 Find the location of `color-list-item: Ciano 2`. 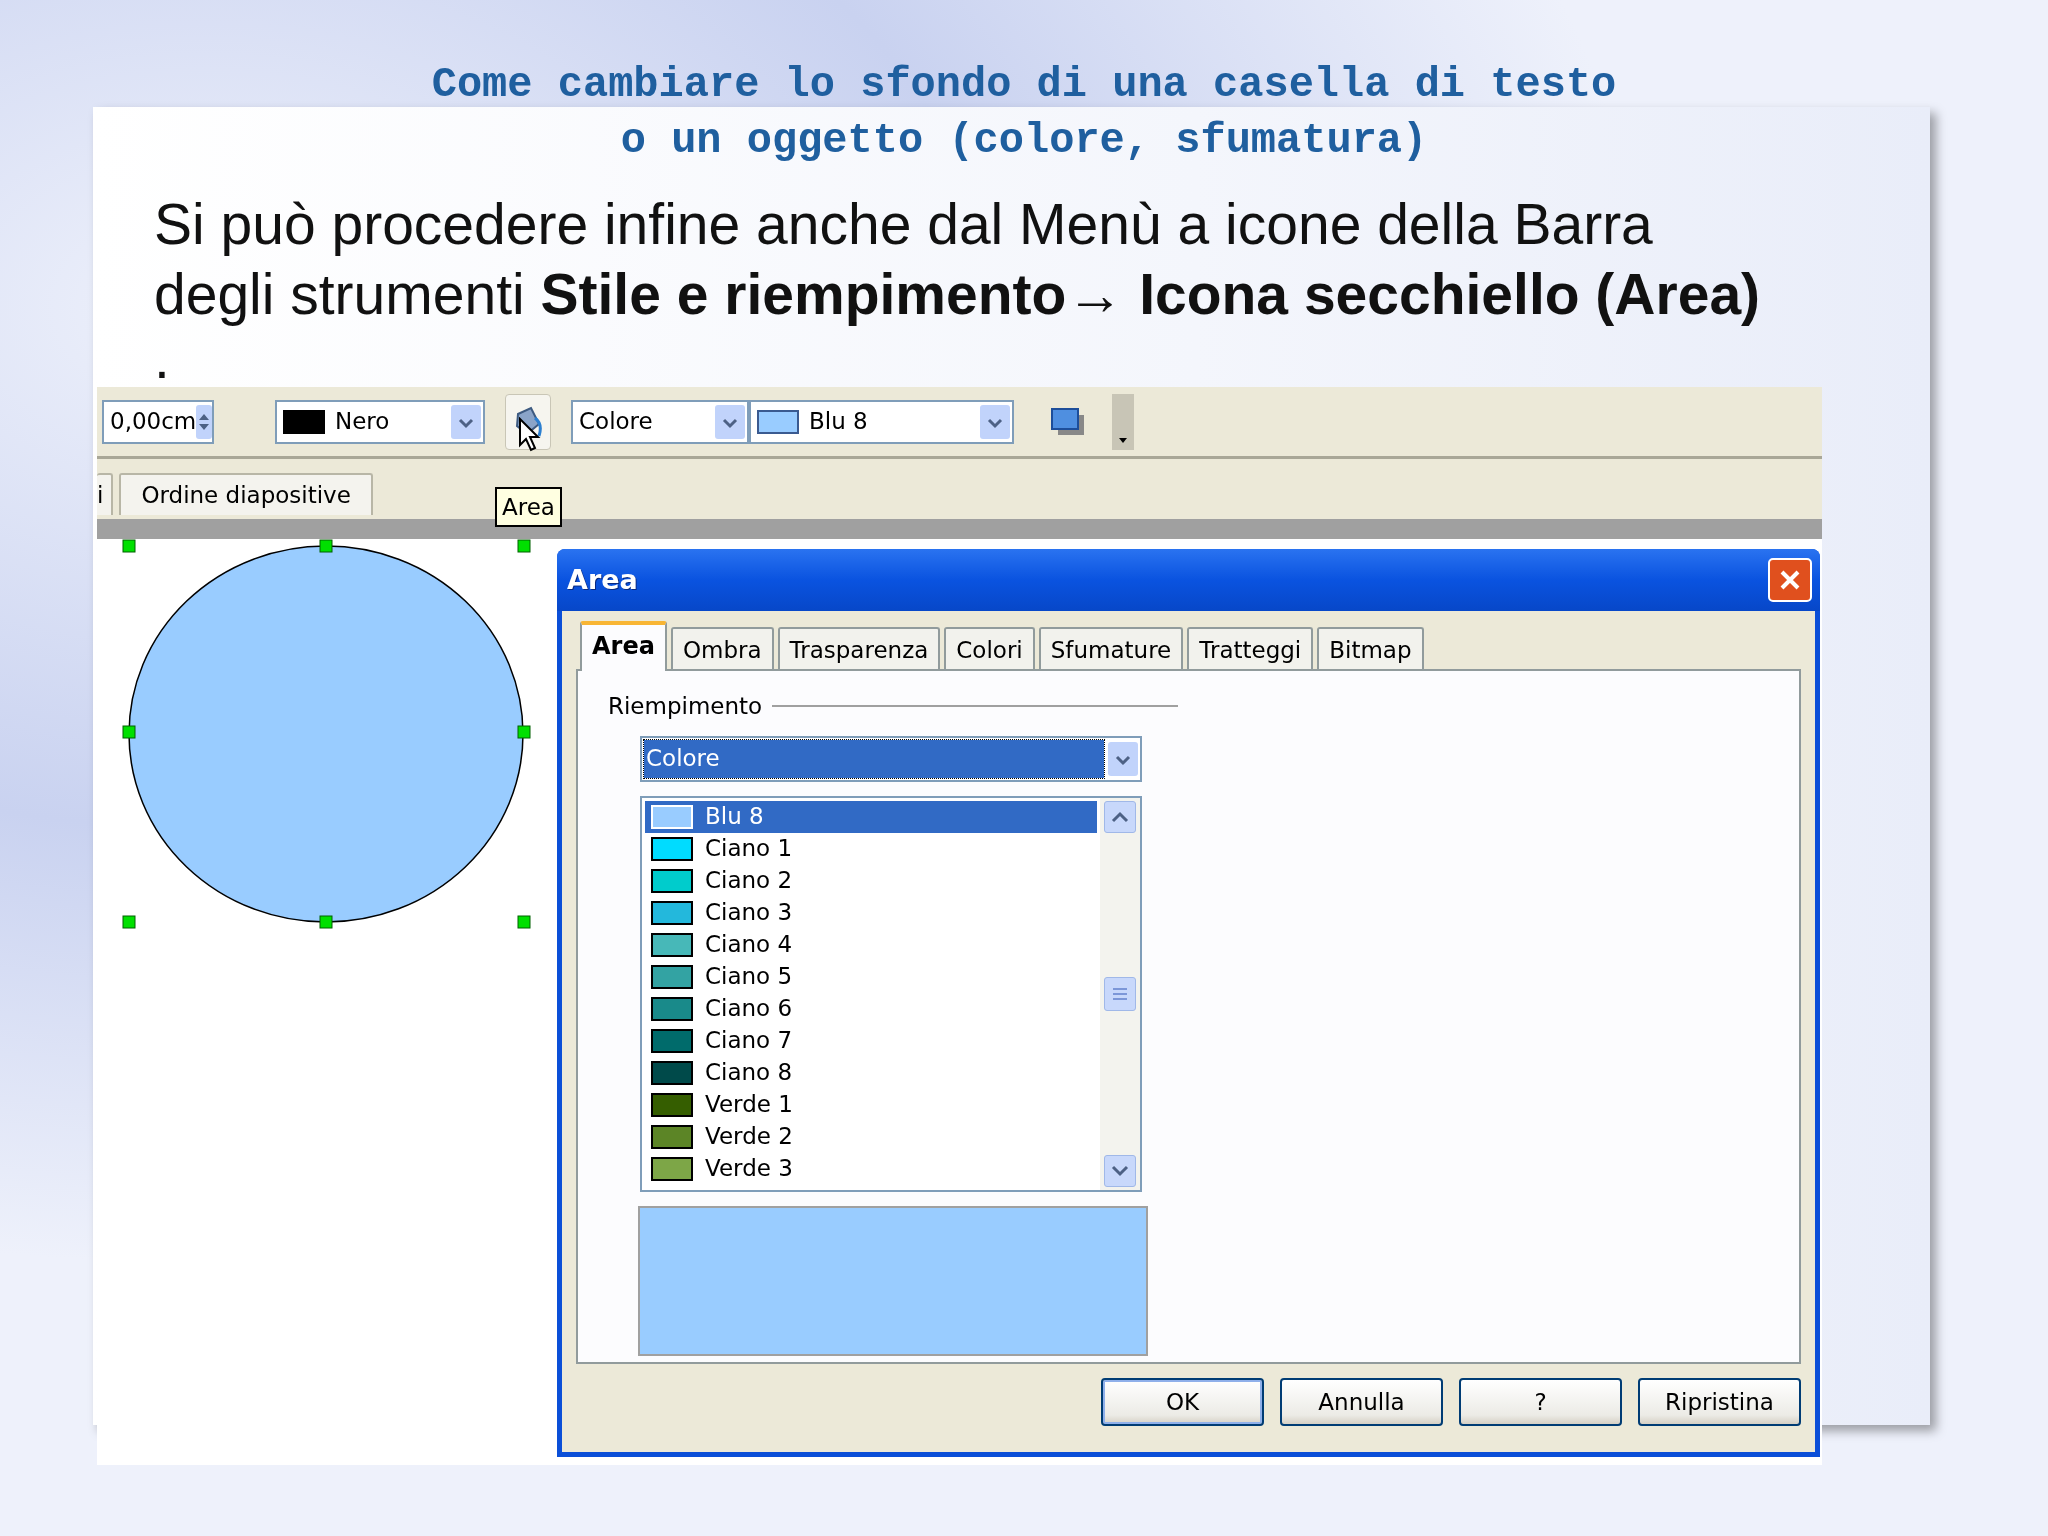

color-list-item: Ciano 2 is located at coordinates (871, 880).